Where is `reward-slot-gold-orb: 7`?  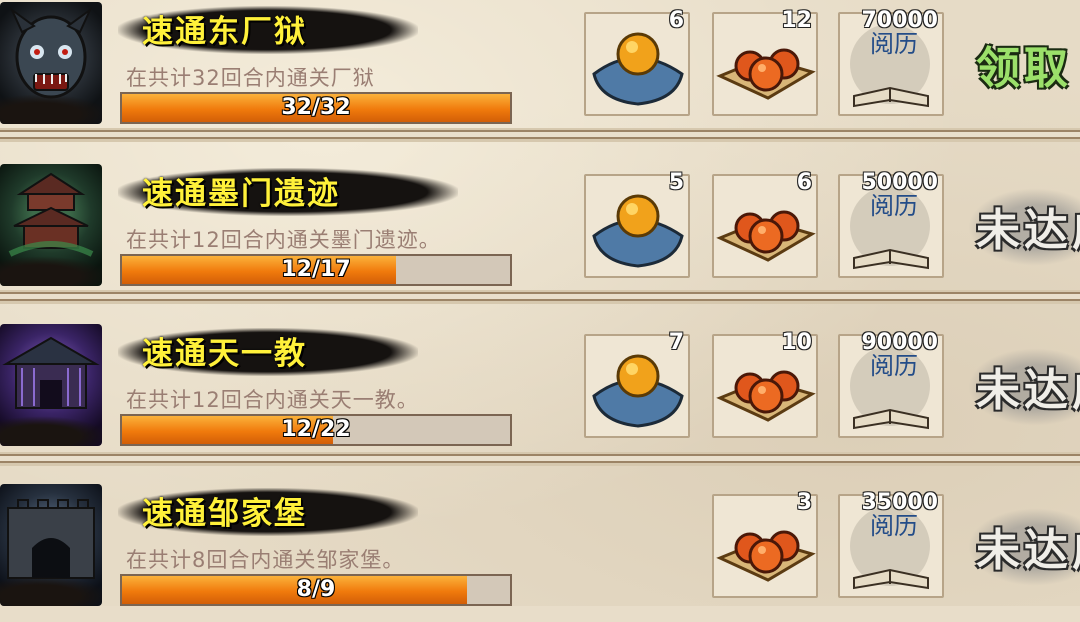
reward-slot-gold-orb: 7 is located at coordinates (637, 384).